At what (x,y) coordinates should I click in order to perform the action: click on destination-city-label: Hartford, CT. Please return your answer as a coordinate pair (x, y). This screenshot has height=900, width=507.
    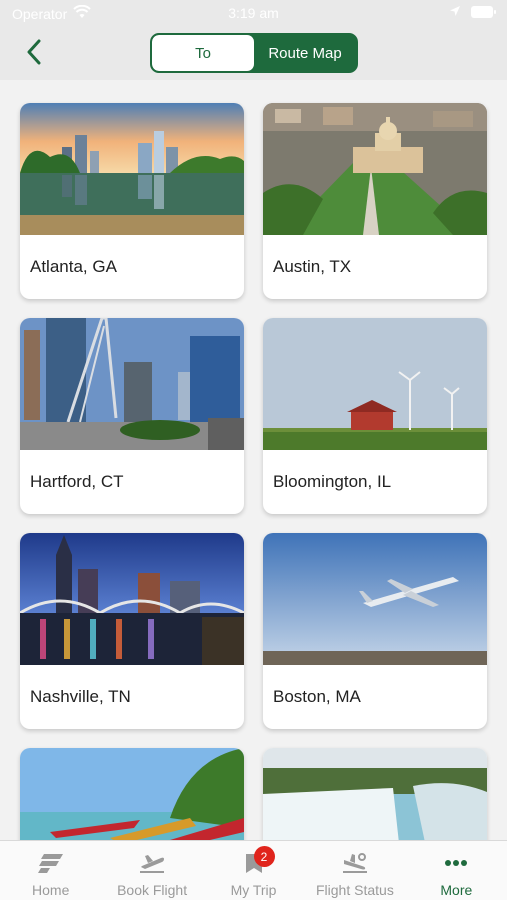
    Looking at the image, I should click on (77, 481).